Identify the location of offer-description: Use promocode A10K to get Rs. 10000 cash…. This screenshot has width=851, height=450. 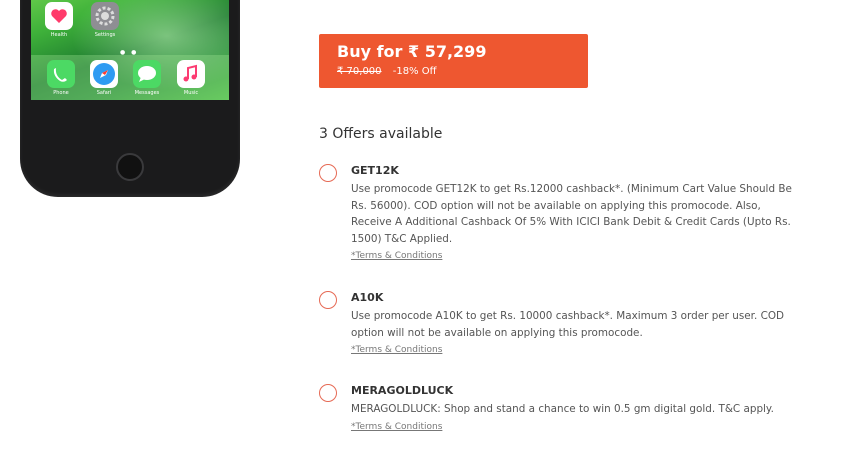
(568, 324).